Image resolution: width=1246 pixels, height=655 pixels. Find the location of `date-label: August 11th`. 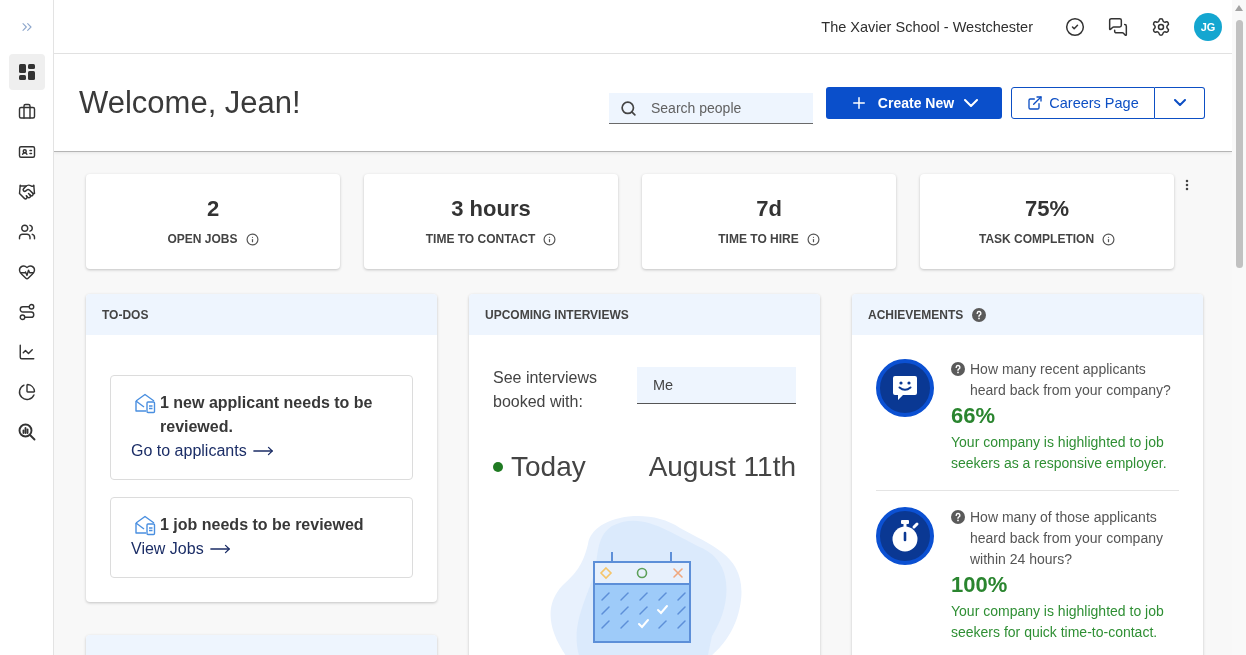

date-label: August 11th is located at coordinates (722, 467).